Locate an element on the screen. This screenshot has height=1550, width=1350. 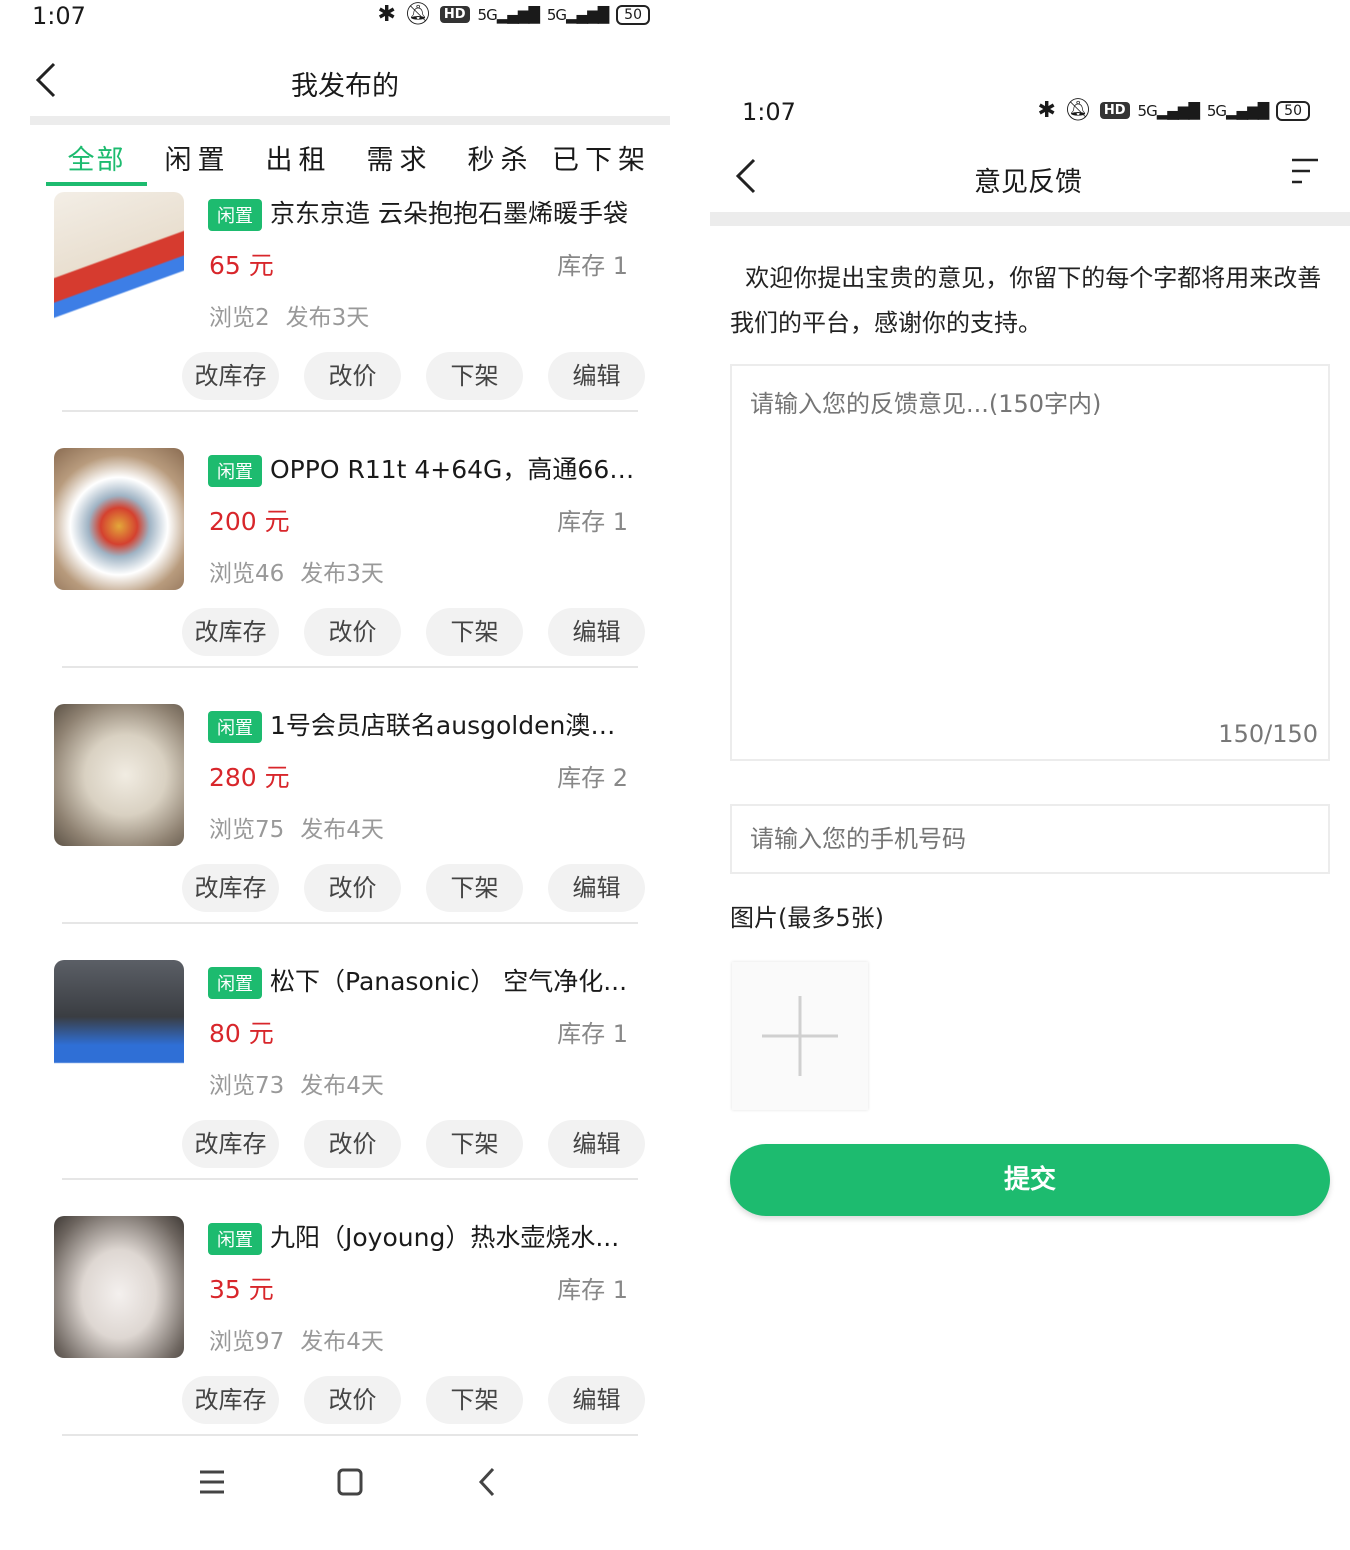
item-meta: 浏览75 发布4天 is located at coordinates (296, 827).